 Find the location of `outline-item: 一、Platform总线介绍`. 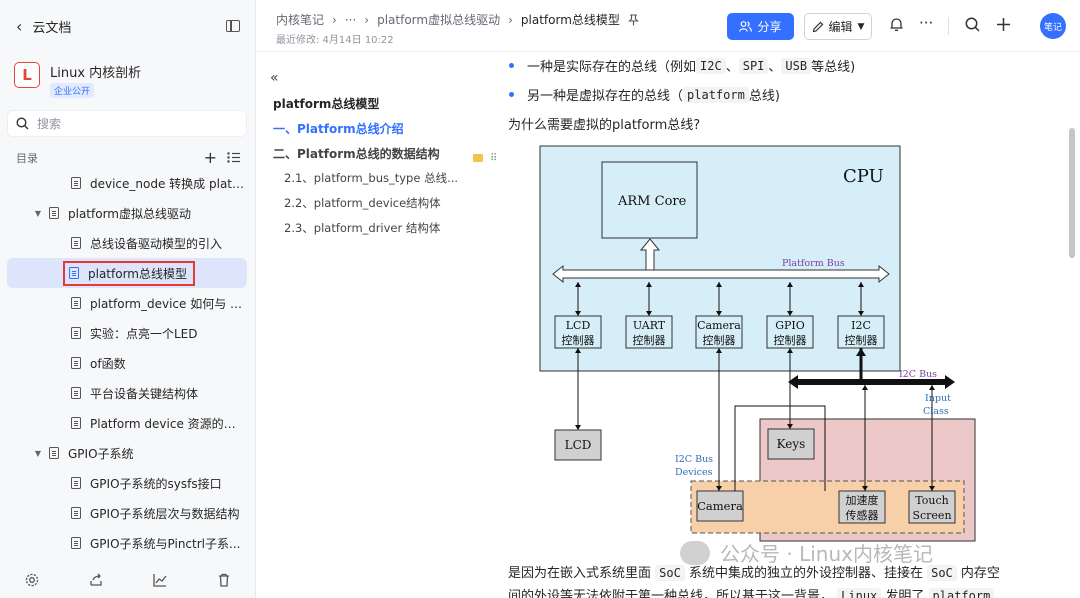

outline-item: 一、Platform总线介绍 is located at coordinates (338, 128).